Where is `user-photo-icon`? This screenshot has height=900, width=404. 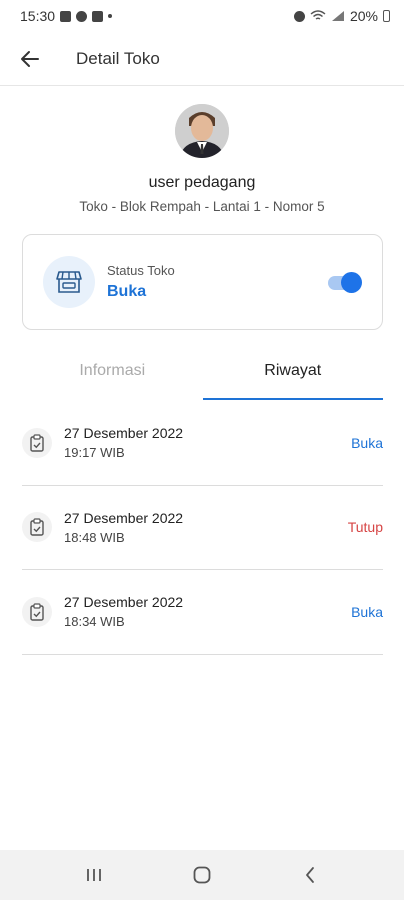
user-photo-icon is located at coordinates (202, 131).